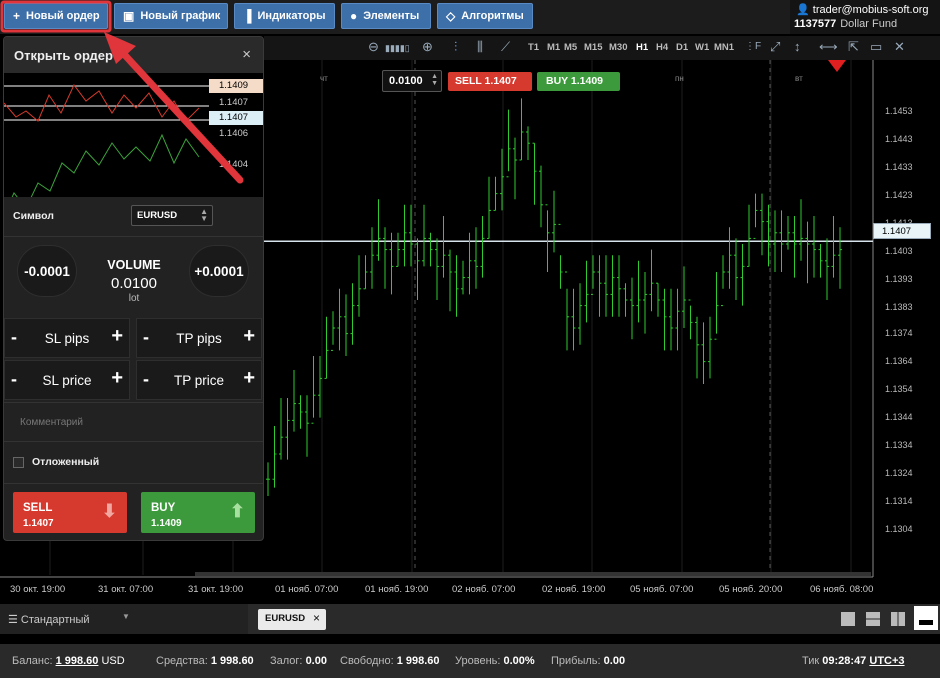 The height and width of the screenshot is (678, 940). I want to click on time-tick: 31 окт. 19:00, so click(216, 589).